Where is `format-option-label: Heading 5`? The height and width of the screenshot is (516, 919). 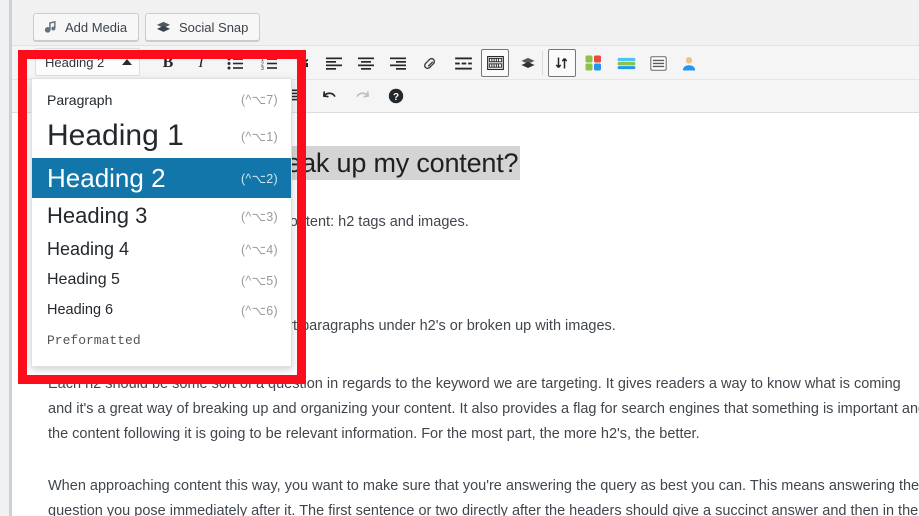 format-option-label: Heading 5 is located at coordinates (83, 279).